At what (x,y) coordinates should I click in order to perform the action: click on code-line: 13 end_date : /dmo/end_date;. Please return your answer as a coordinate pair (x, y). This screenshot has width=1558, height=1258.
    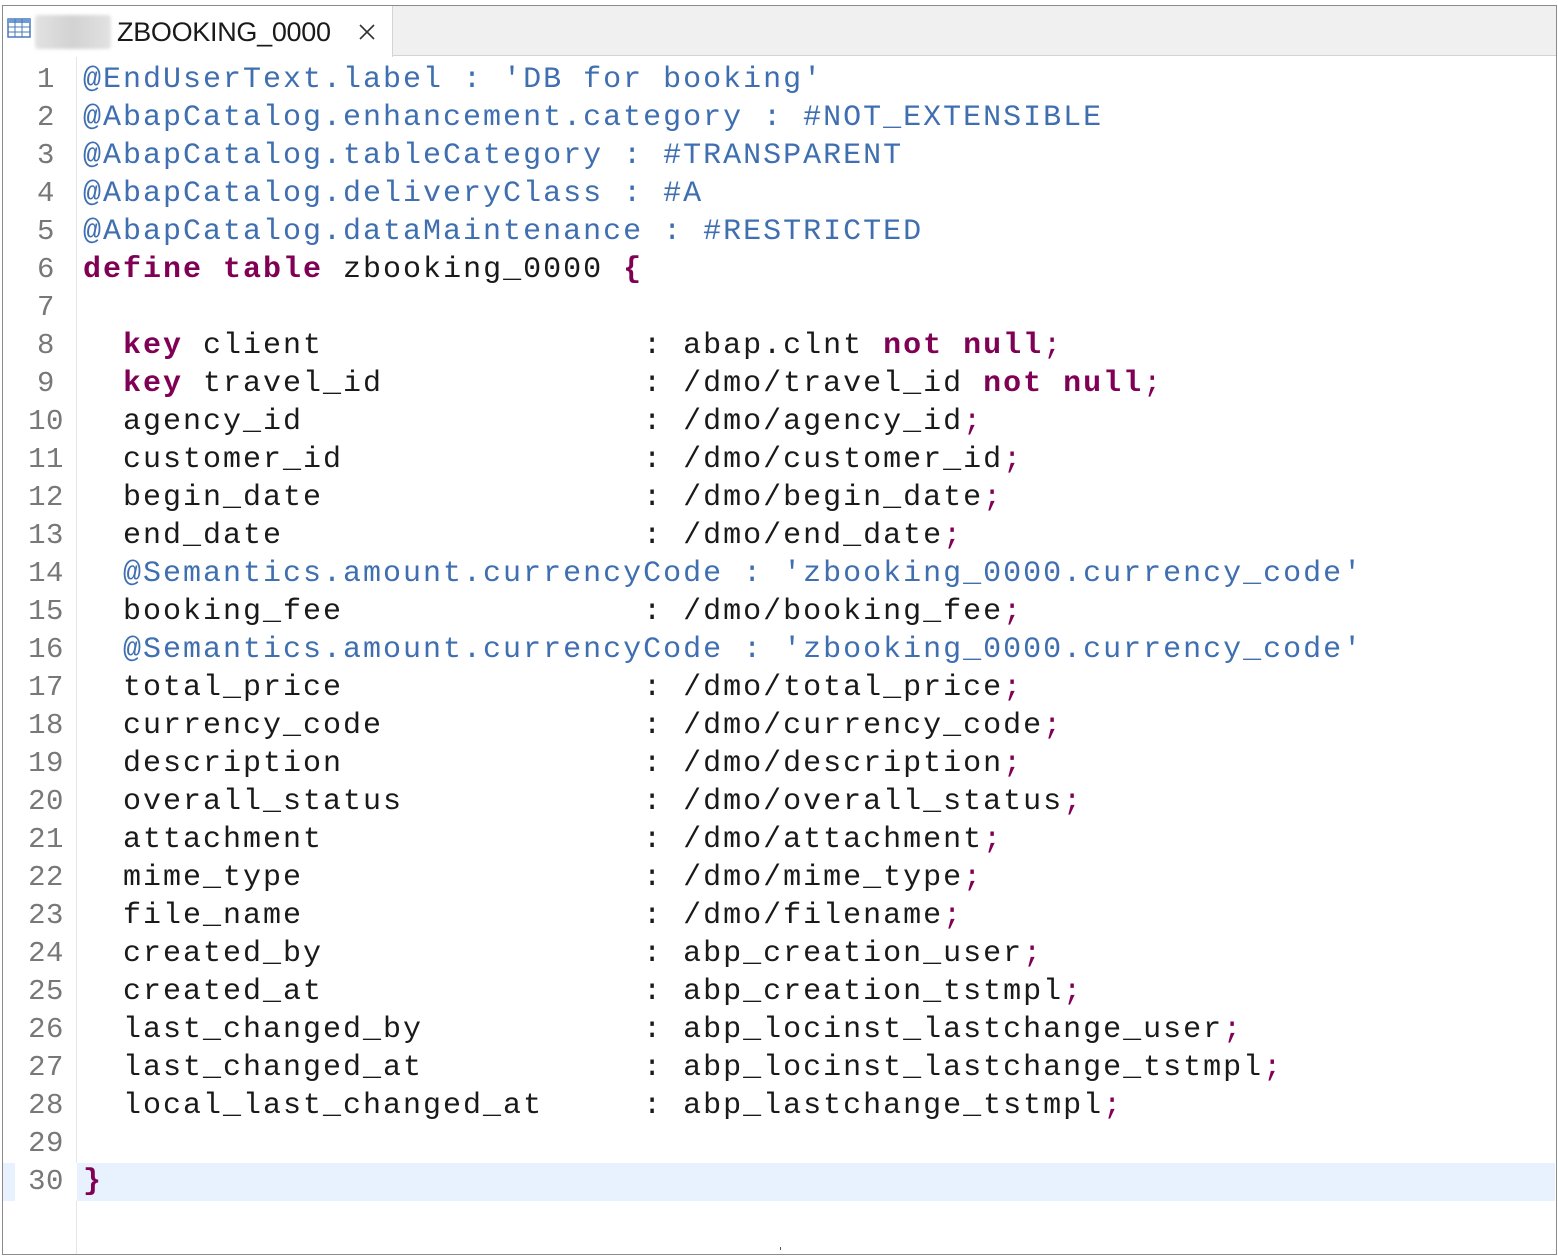
    Looking at the image, I should click on (779, 536).